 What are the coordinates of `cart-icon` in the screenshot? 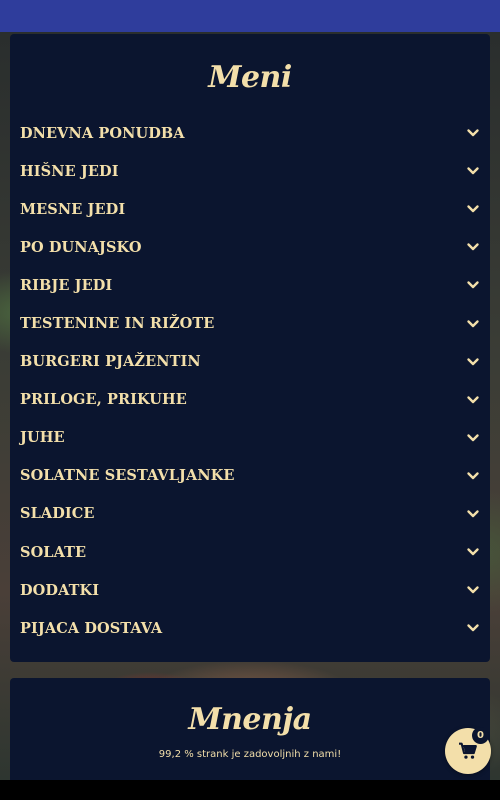 It's located at (468, 750).